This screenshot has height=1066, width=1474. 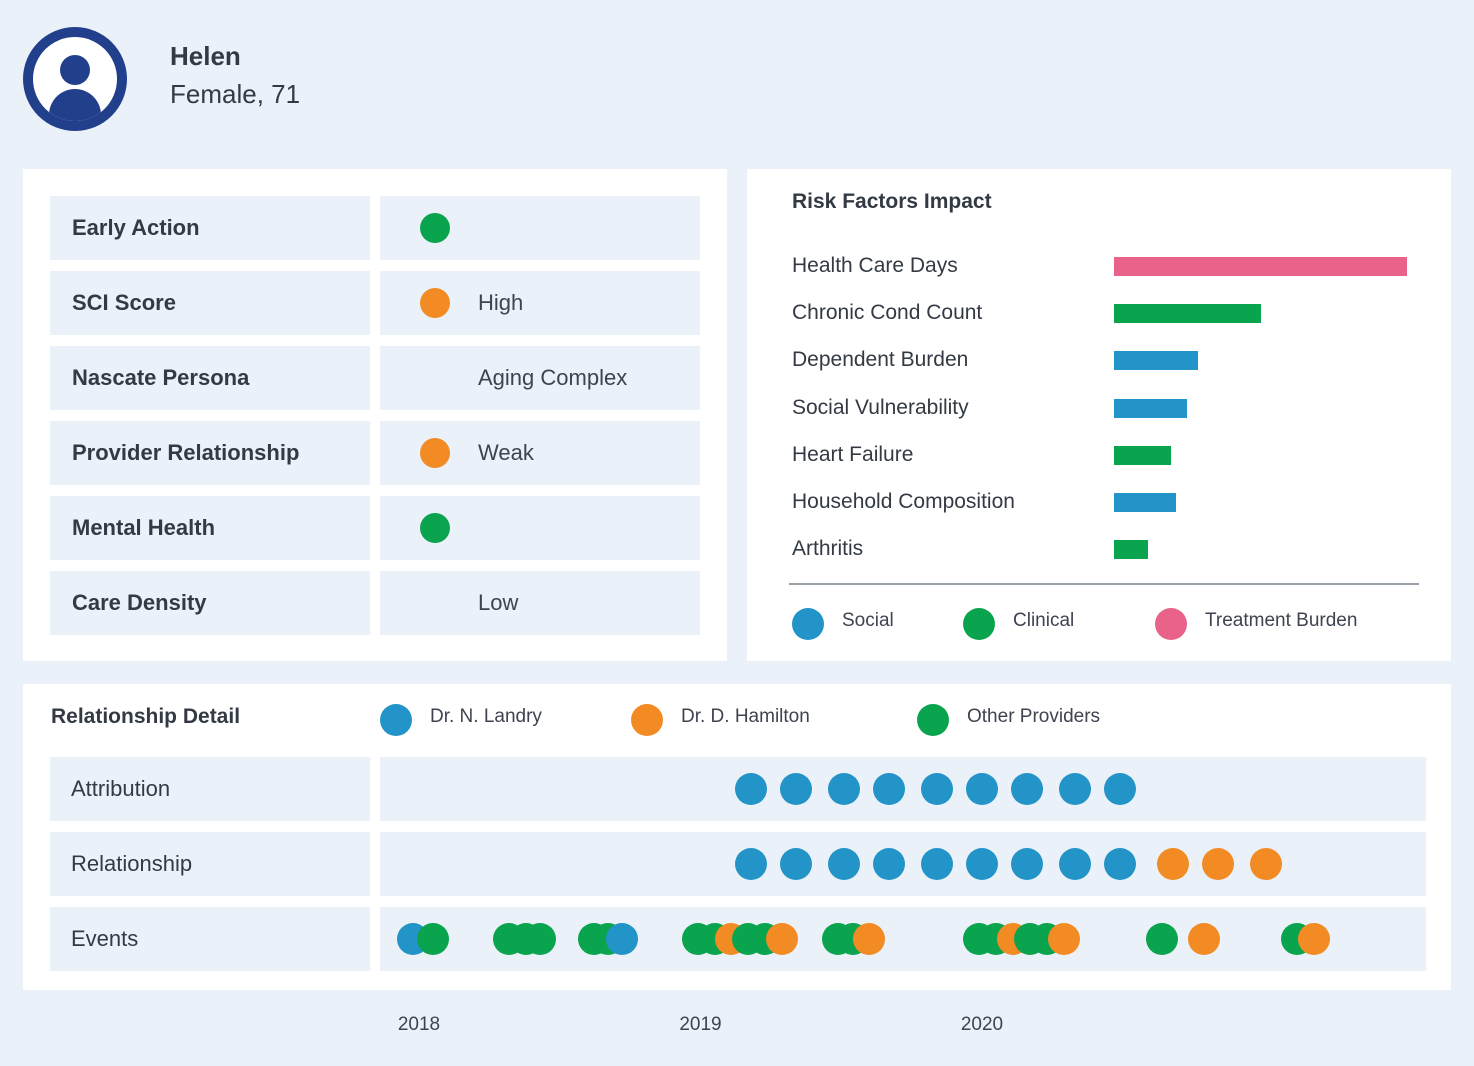 I want to click on risk-axis-line, so click(x=1104, y=584).